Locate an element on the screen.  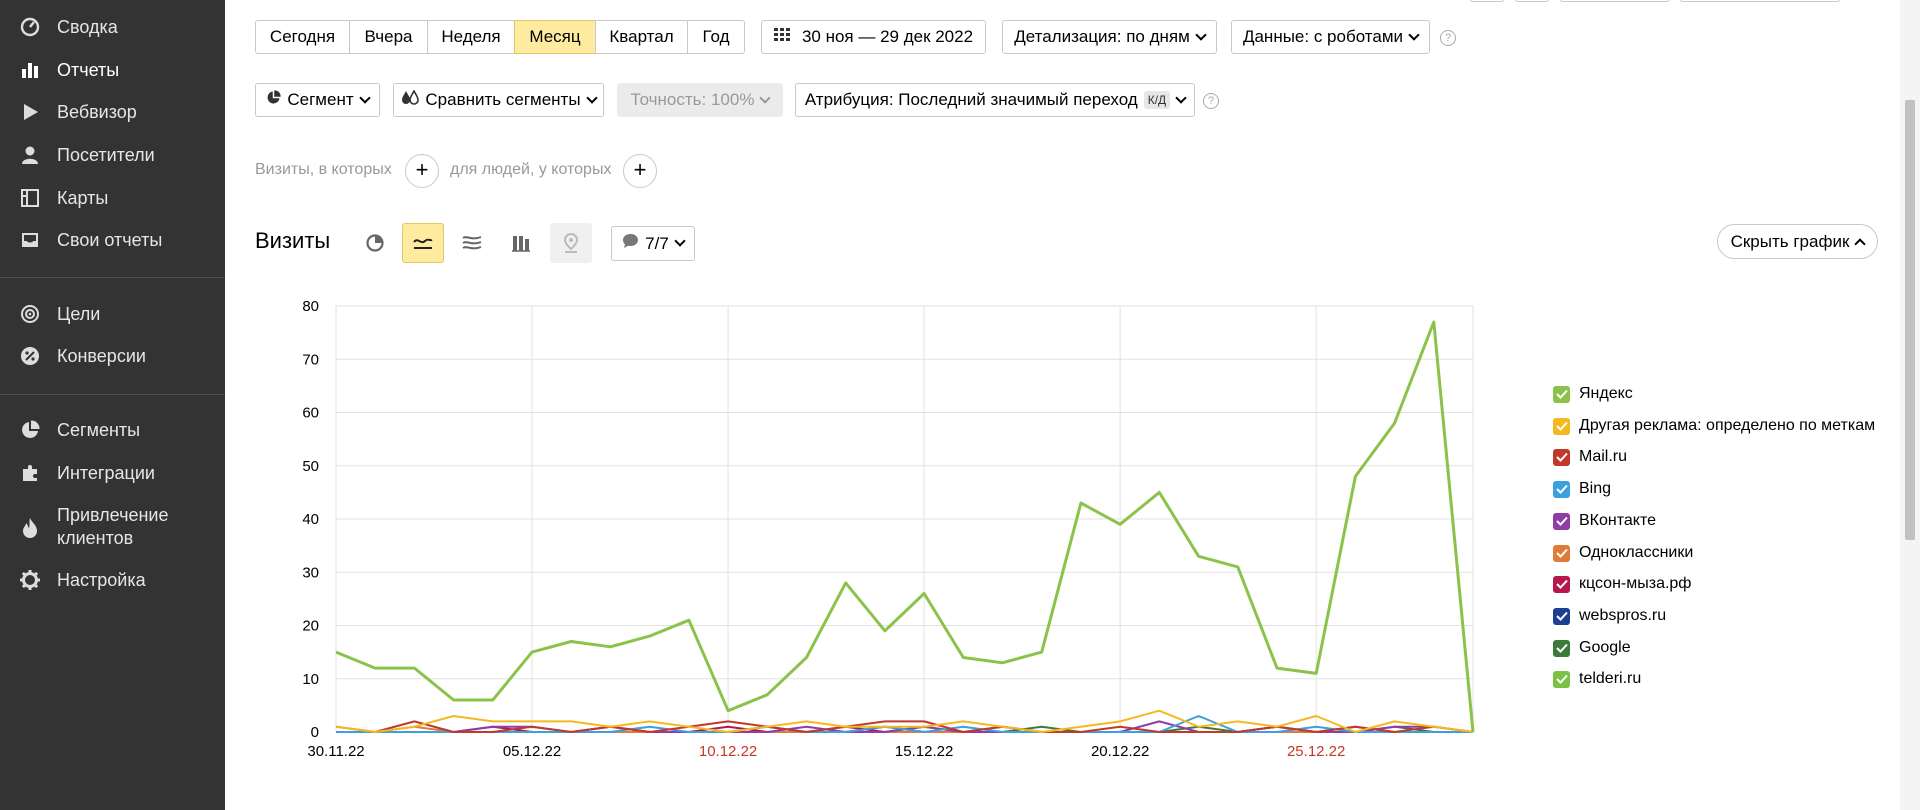
sidebar-item-goals: Цели is located at coordinates (112, 315).